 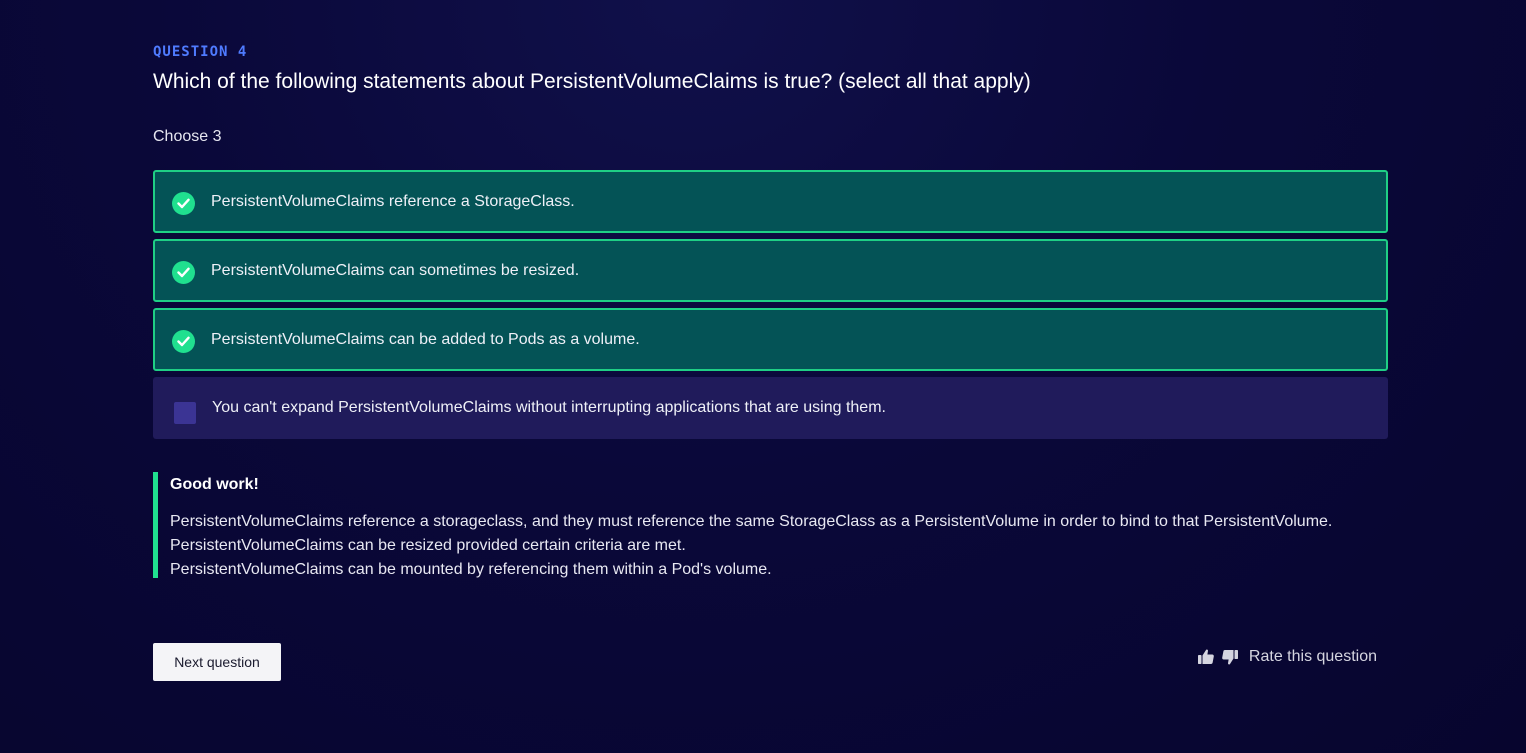 I want to click on rate-question-label: Rate this question, so click(x=1313, y=657).